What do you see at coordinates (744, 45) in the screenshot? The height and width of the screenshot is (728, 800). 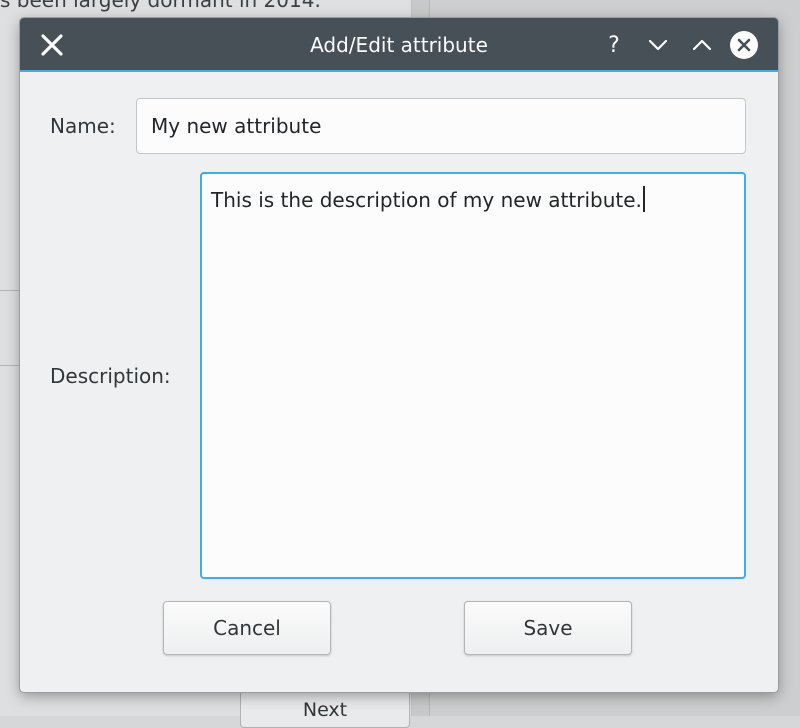 I see `close-circle-icon` at bounding box center [744, 45].